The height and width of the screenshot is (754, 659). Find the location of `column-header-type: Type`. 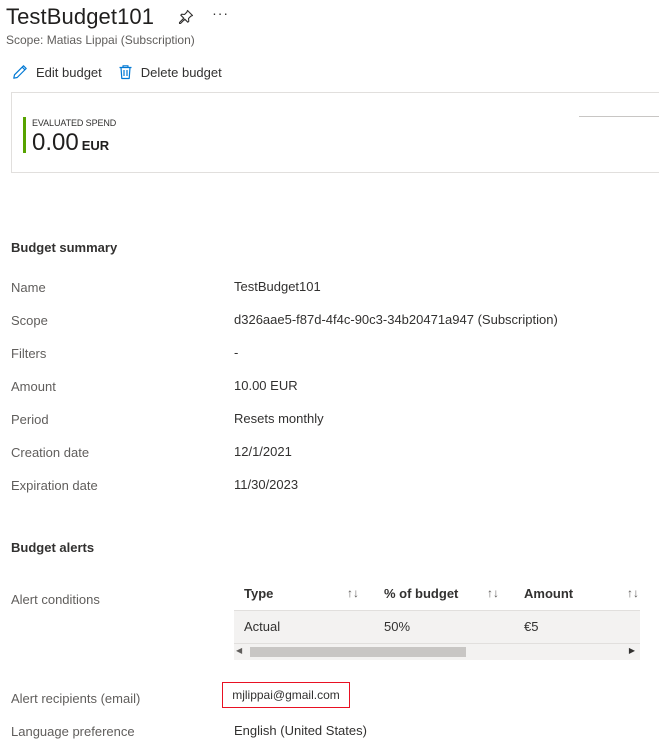

column-header-type: Type is located at coordinates (259, 593).